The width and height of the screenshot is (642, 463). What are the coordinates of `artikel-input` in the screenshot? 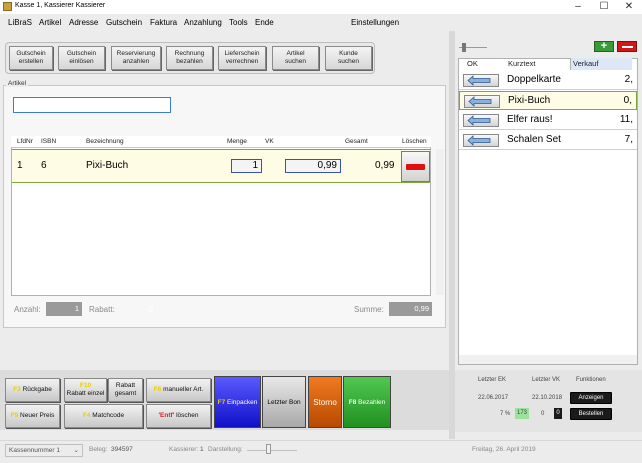 It's located at (92, 105).